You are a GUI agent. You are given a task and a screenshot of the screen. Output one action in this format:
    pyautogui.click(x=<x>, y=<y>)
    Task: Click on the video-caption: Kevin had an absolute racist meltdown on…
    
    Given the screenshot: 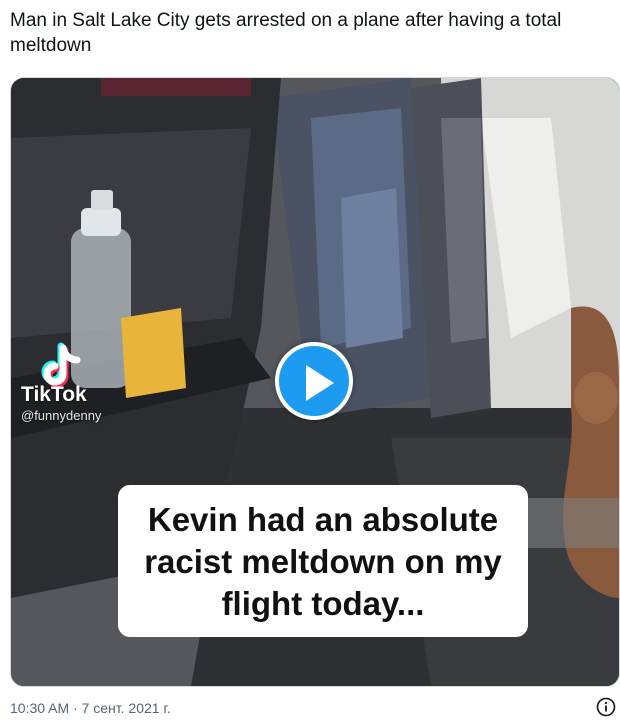 What is the action you would take?
    pyautogui.click(x=323, y=561)
    